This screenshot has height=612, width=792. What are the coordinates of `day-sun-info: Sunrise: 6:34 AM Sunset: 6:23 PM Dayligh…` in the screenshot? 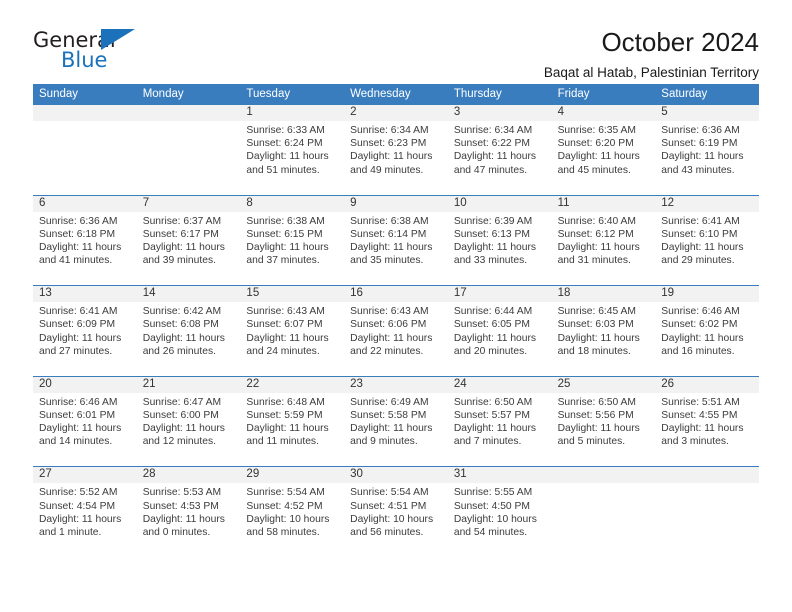 It's located at (391, 150).